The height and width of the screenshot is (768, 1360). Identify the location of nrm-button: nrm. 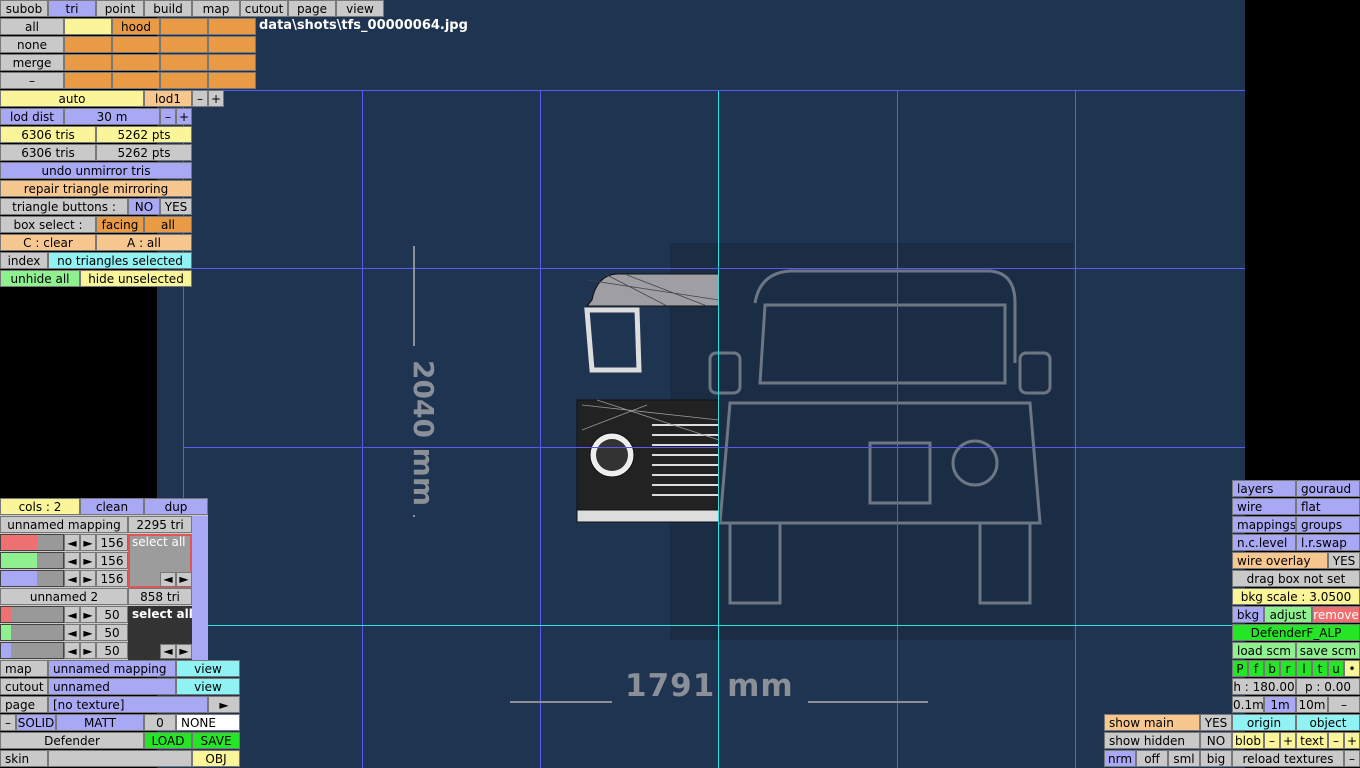
(1120, 758).